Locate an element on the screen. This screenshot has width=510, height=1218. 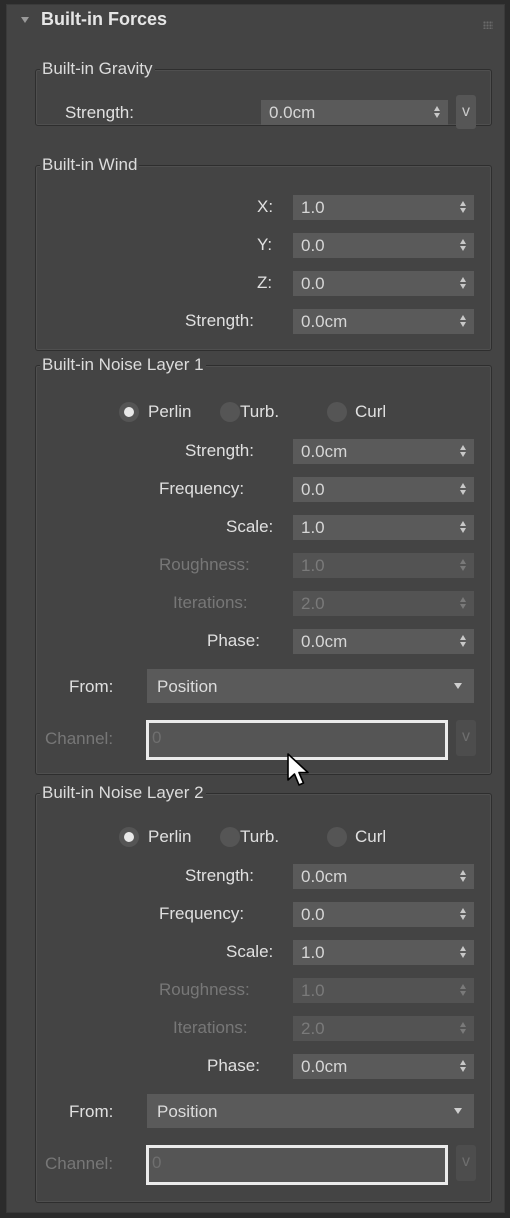
noise1-curl-label: Curl is located at coordinates (371, 411).